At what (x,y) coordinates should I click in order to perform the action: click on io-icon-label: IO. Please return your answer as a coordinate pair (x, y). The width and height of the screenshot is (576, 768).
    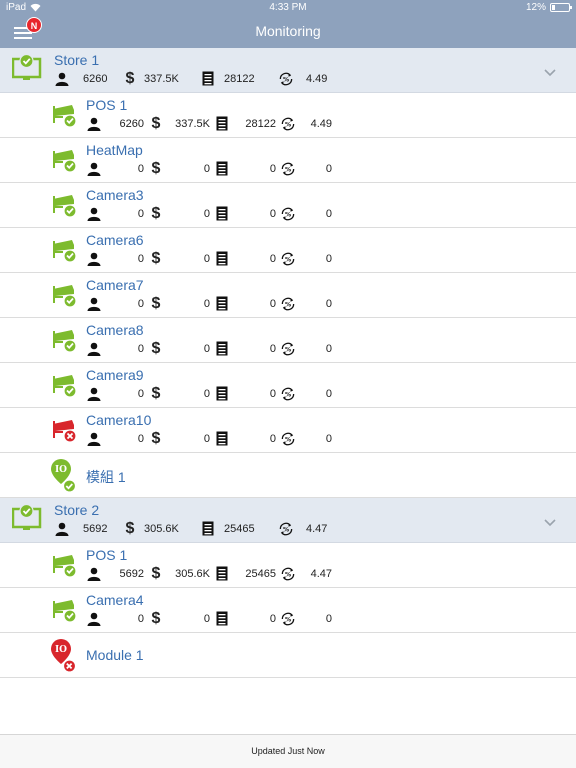
    Looking at the image, I should click on (61, 470).